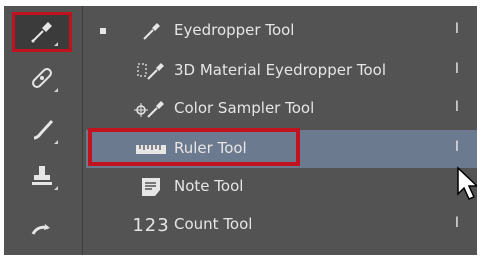 Image resolution: width=481 pixels, height=259 pixels. Describe the element at coordinates (213, 224) in the screenshot. I see `menu-item-label: Count Tool` at that location.